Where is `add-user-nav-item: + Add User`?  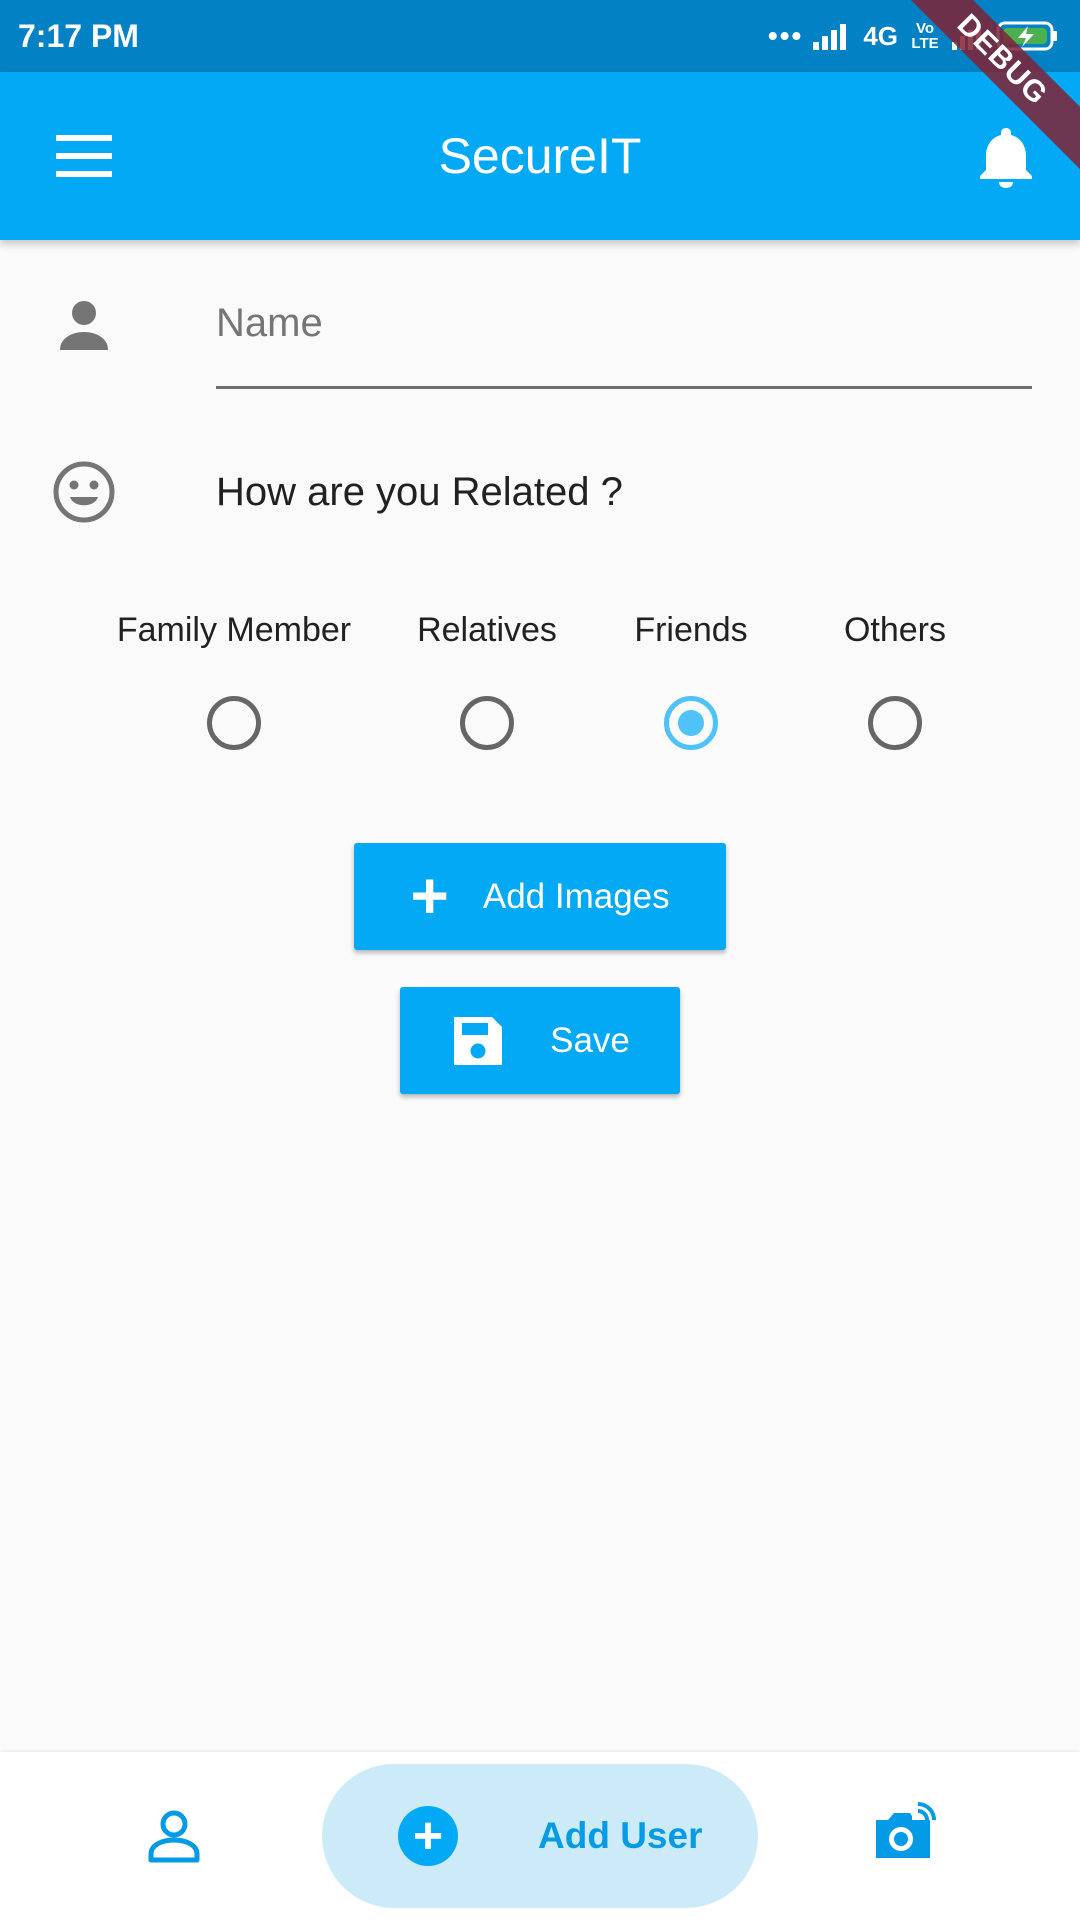
add-user-nav-item: + Add User is located at coordinates (540, 1836).